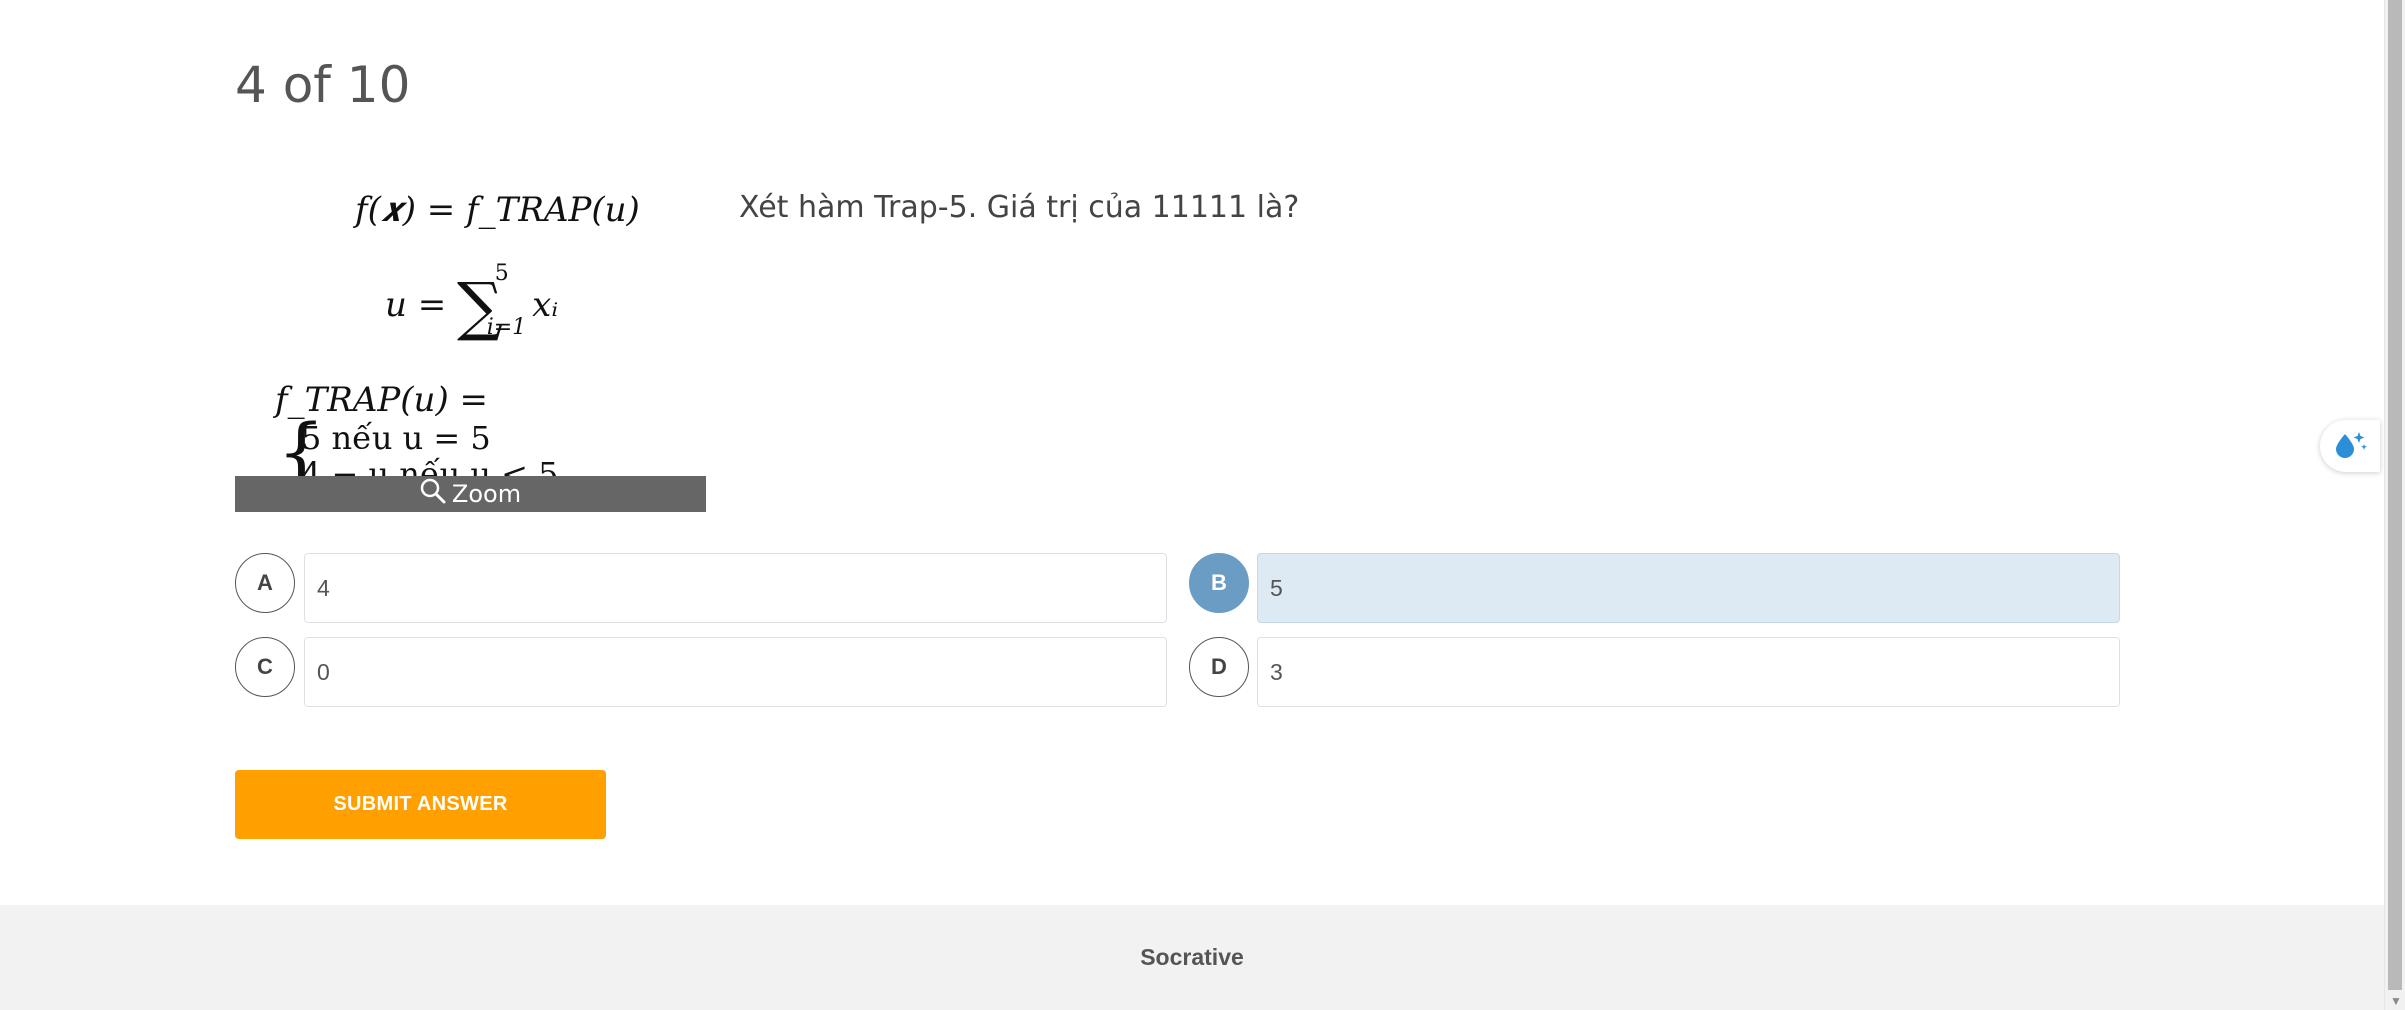 This screenshot has height=1010, width=2405. I want to click on option-letter-a: A, so click(265, 583).